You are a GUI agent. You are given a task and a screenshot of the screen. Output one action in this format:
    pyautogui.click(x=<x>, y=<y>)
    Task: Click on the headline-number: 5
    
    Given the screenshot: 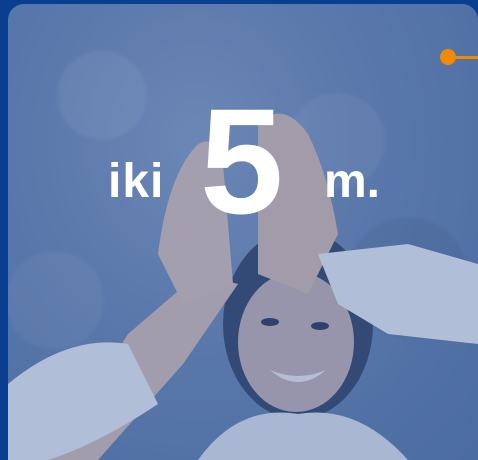 What is the action you would take?
    pyautogui.click(x=242, y=161)
    